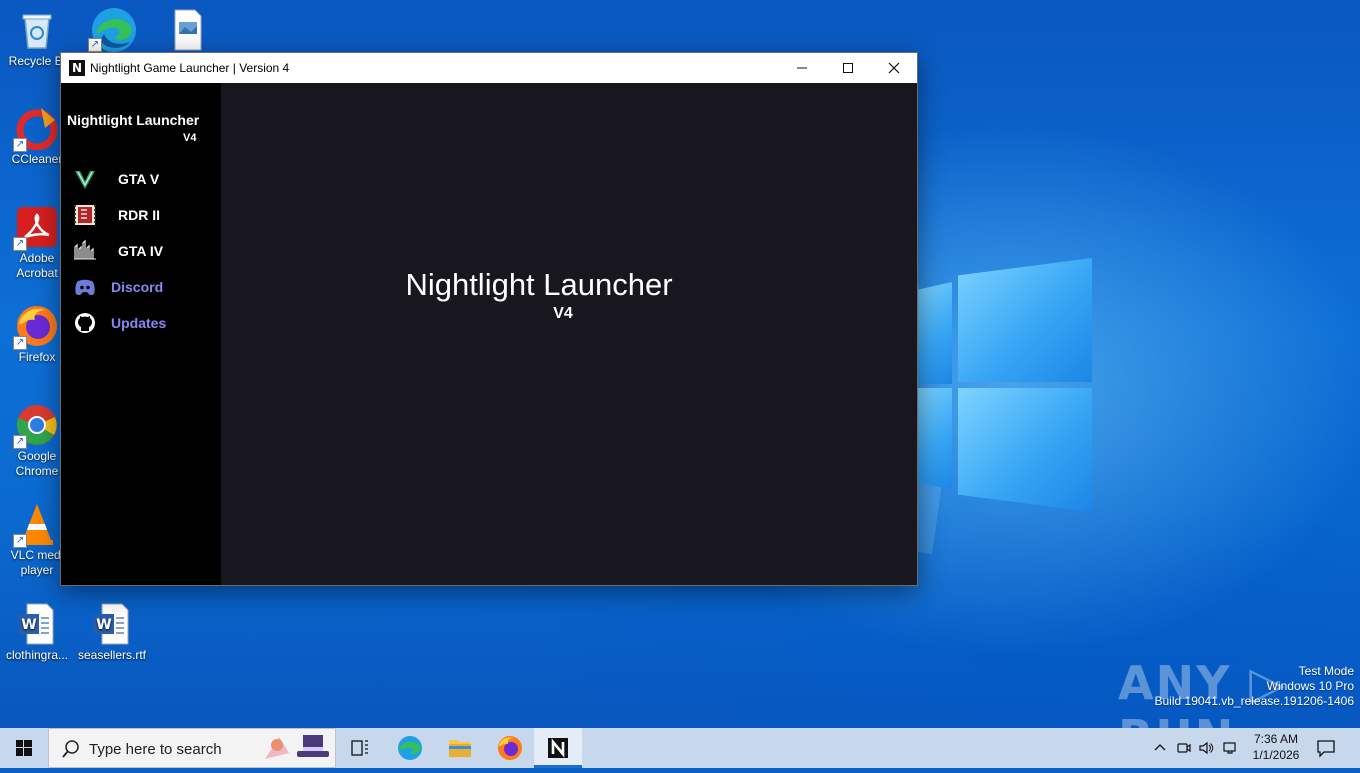 Image resolution: width=1360 pixels, height=773 pixels. Describe the element at coordinates (1254, 701) in the screenshot. I see `watermark-line: Build 19041.vb_release.191206-1406` at that location.